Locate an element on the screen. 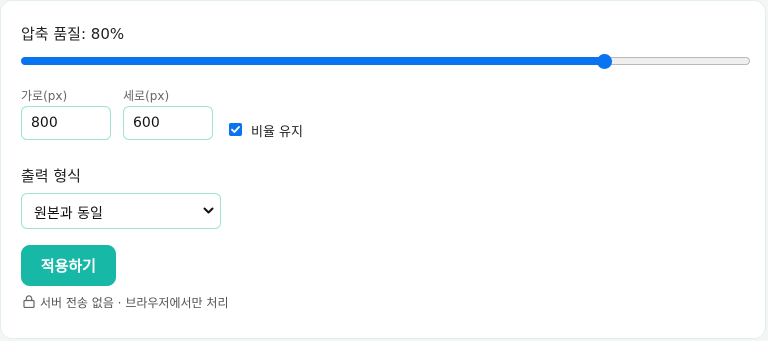  privacy-text: 서버 전송 없음 · 브라우저에서만 처리 is located at coordinates (134, 303).